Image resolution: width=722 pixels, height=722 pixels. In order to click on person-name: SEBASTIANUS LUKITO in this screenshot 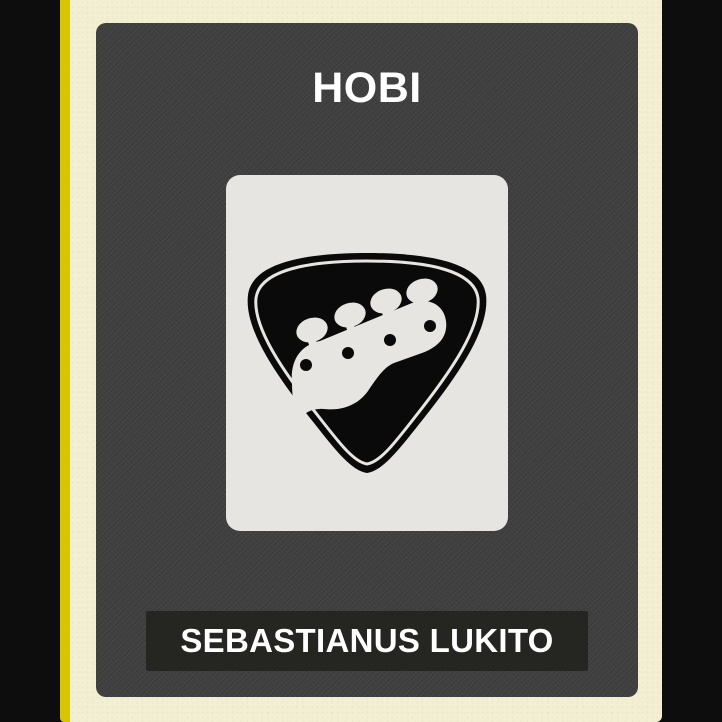, I will do `click(367, 640)`.